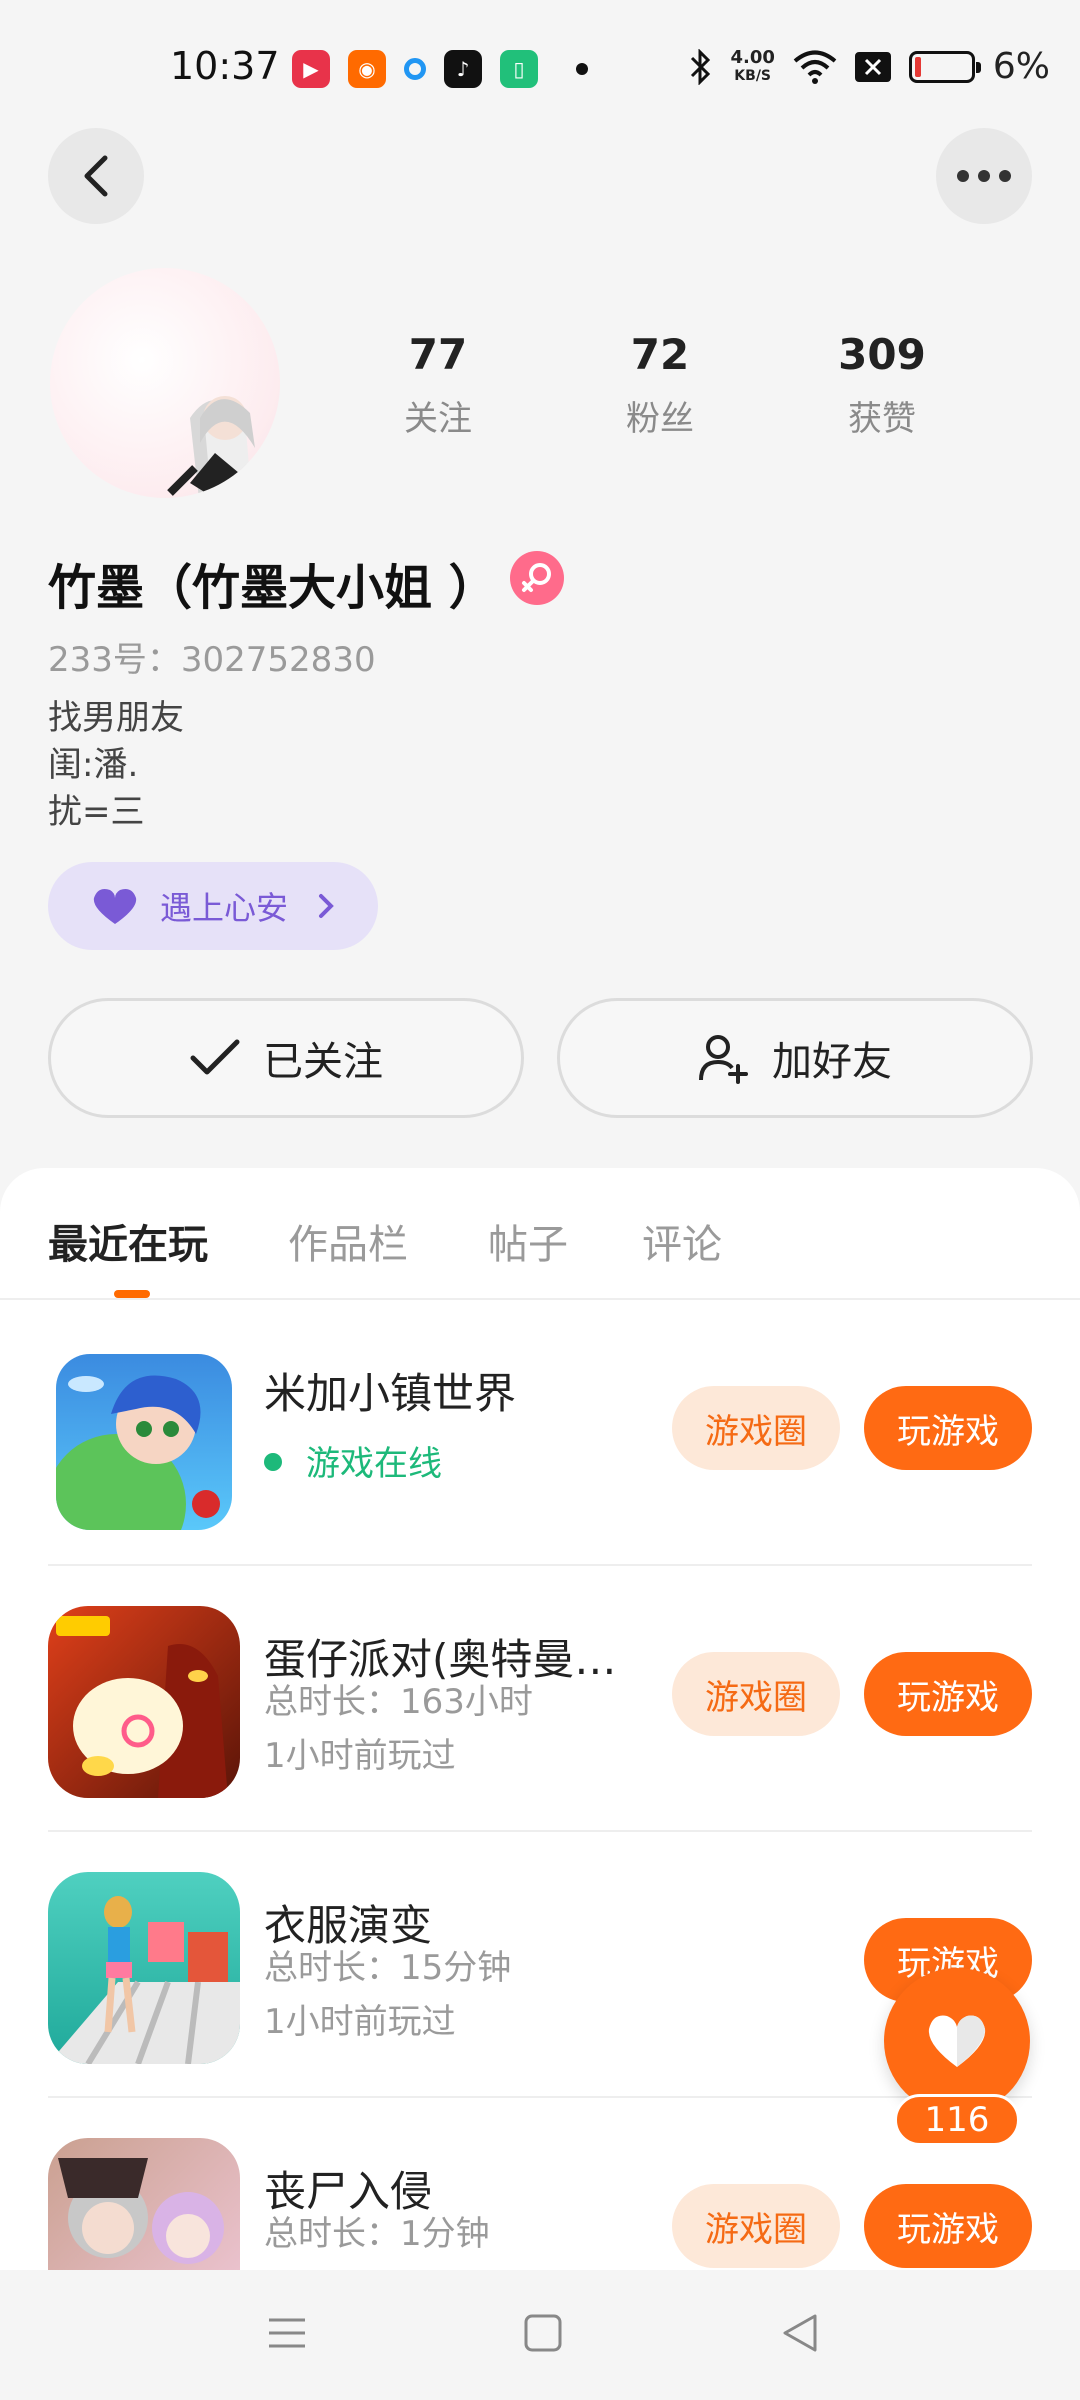 This screenshot has height=2400, width=1080. Describe the element at coordinates (377, 2234) in the screenshot. I see `game-playtime: 总时长：1分钟` at that location.